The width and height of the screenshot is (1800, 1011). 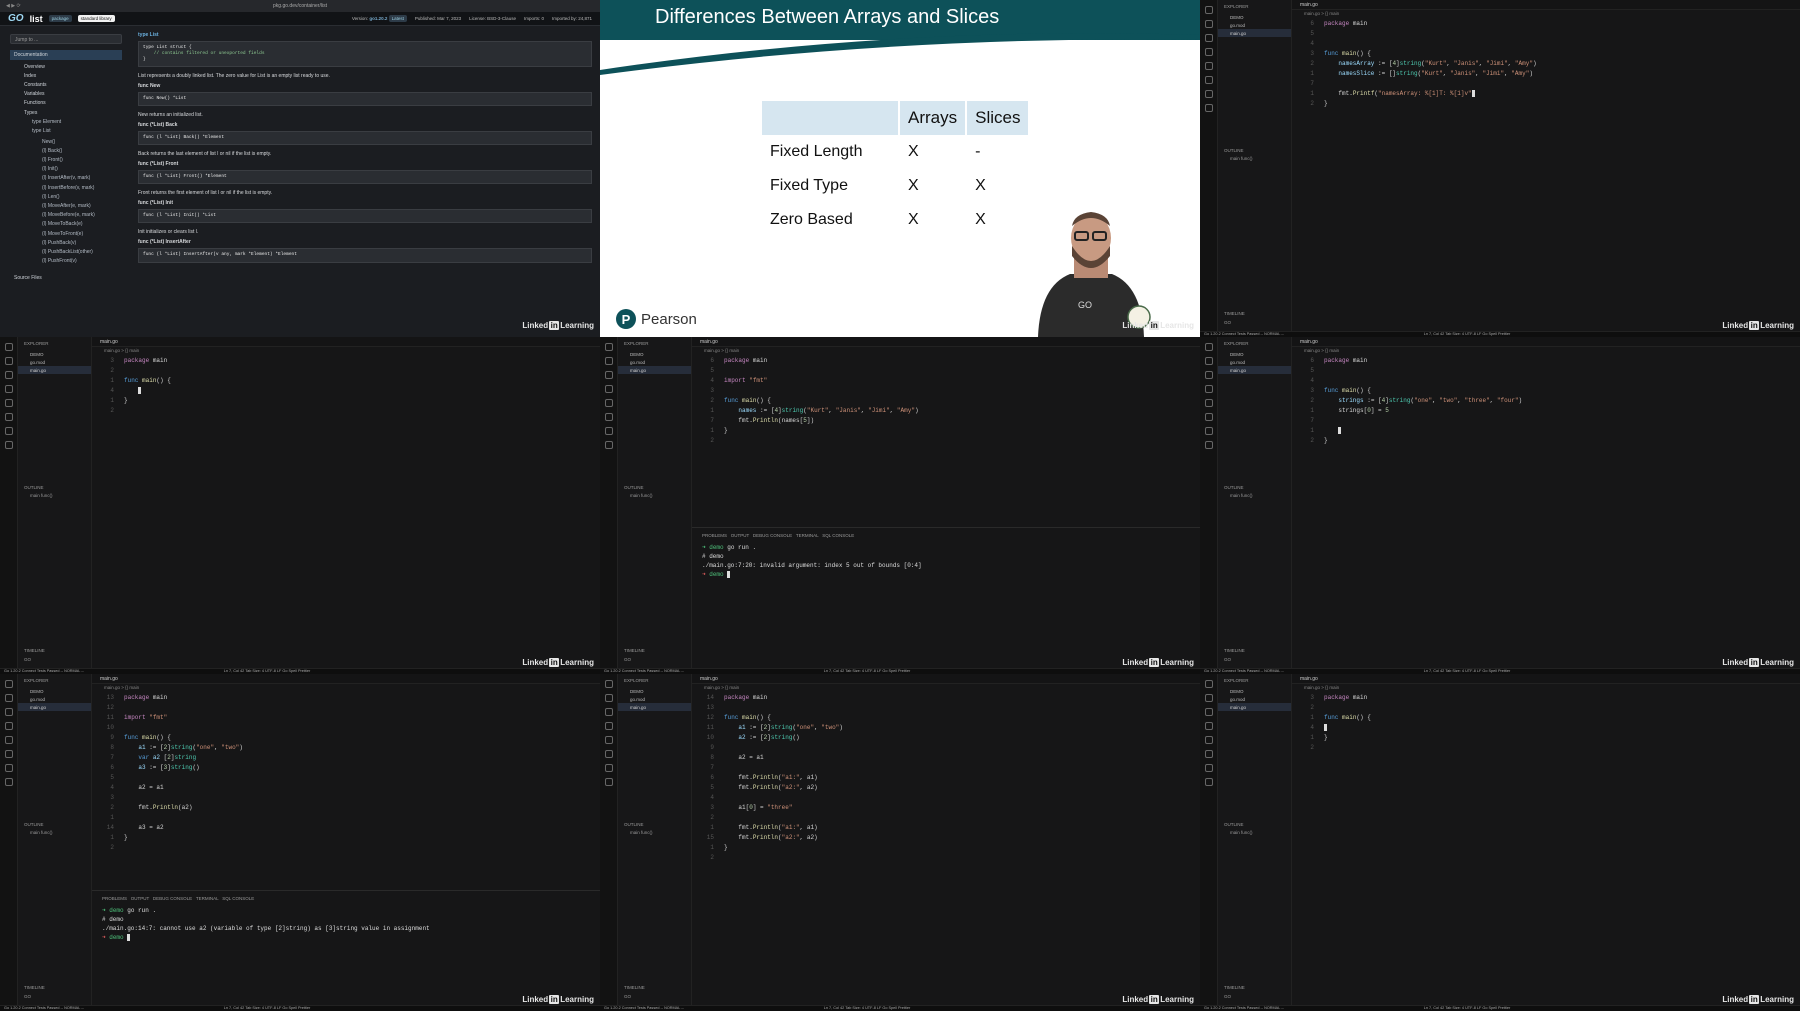 I want to click on func-new-heading: func New, so click(x=365, y=86).